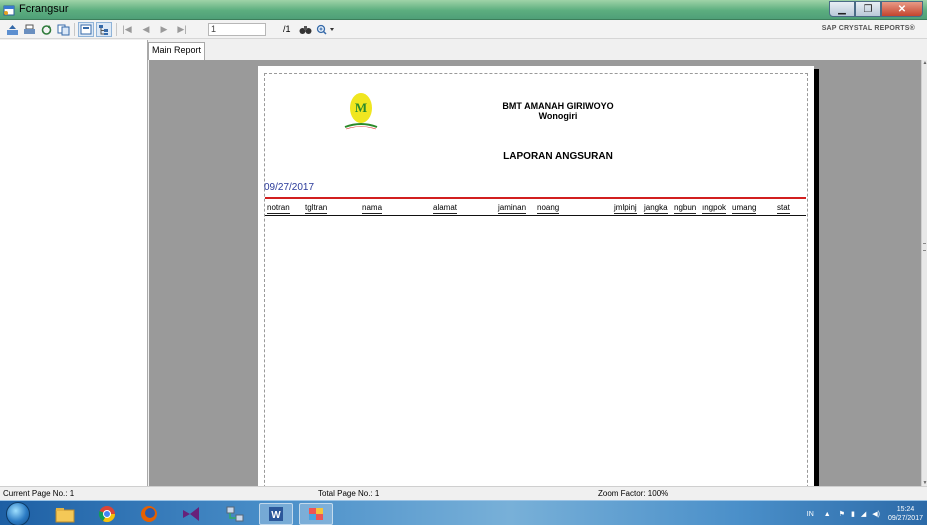 This screenshot has height=525, width=927. Describe the element at coordinates (625, 208) in the screenshot. I see `column-header: jmlpinj` at that location.